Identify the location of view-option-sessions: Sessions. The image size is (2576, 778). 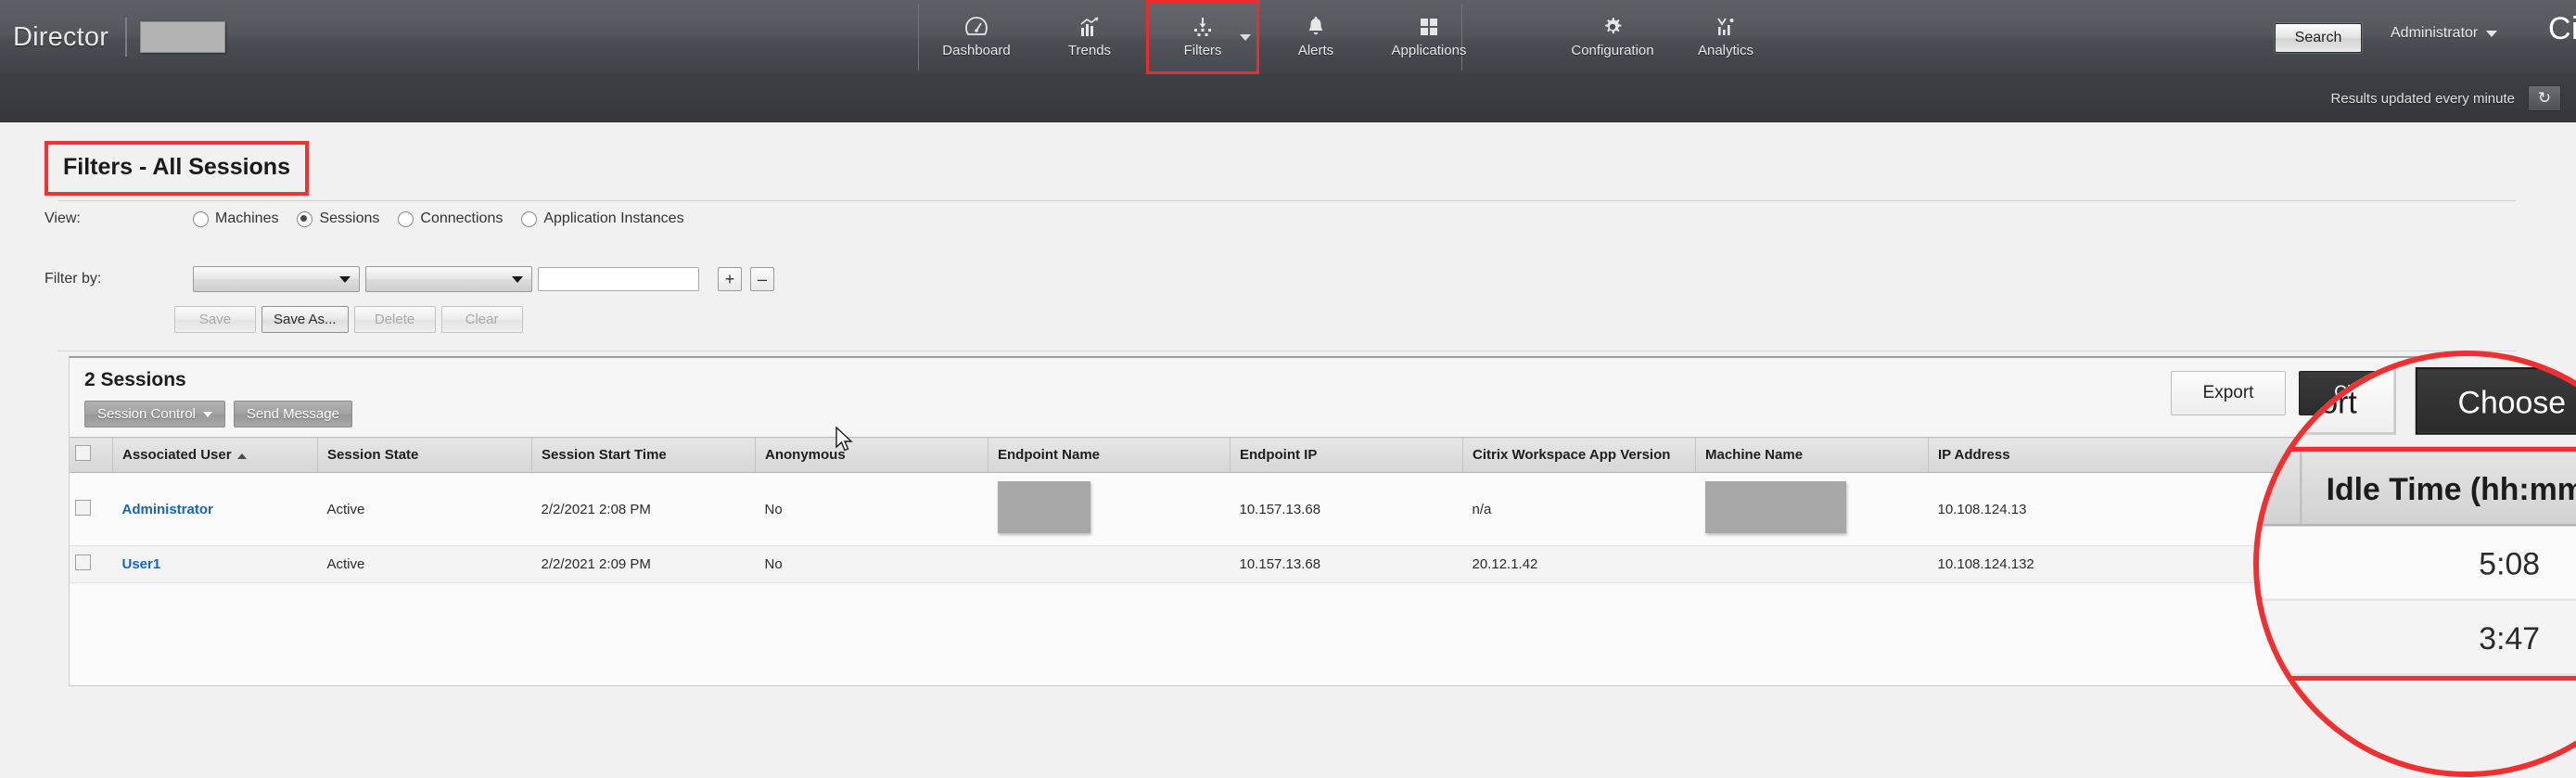
(338, 218).